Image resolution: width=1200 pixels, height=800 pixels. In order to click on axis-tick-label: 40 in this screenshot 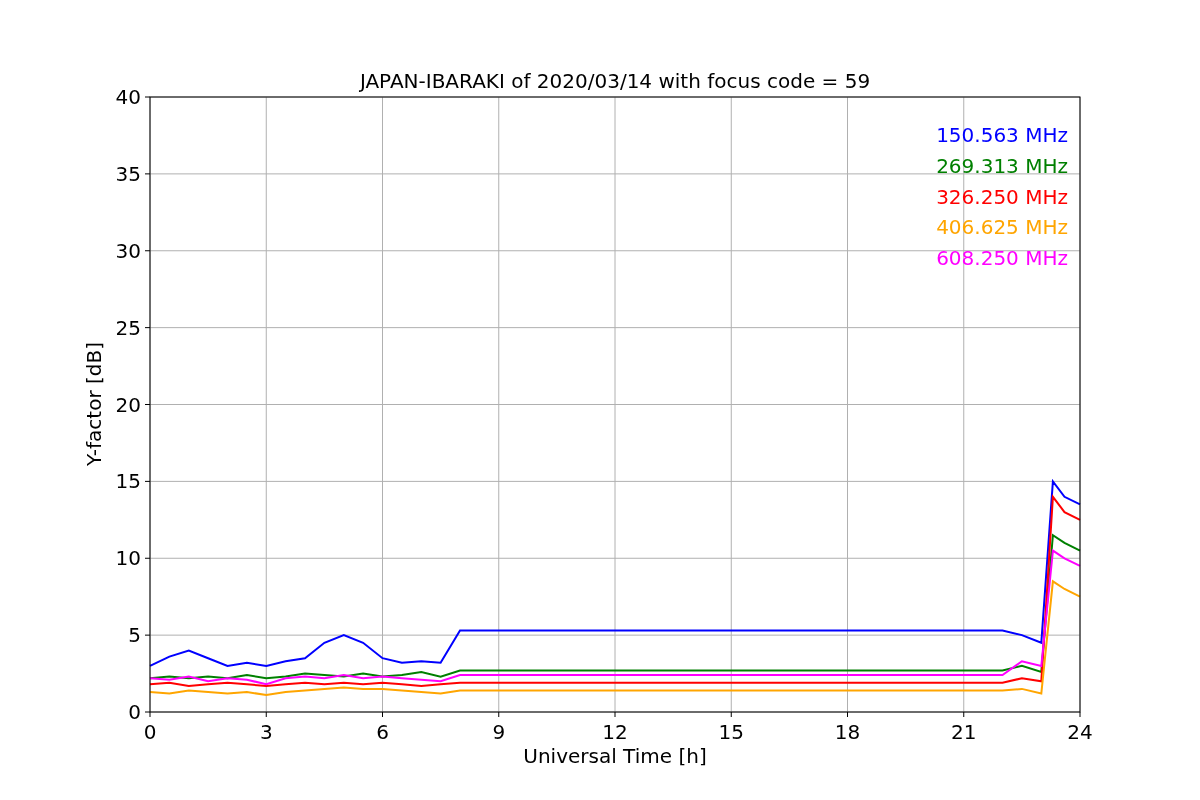, I will do `click(128, 97)`.